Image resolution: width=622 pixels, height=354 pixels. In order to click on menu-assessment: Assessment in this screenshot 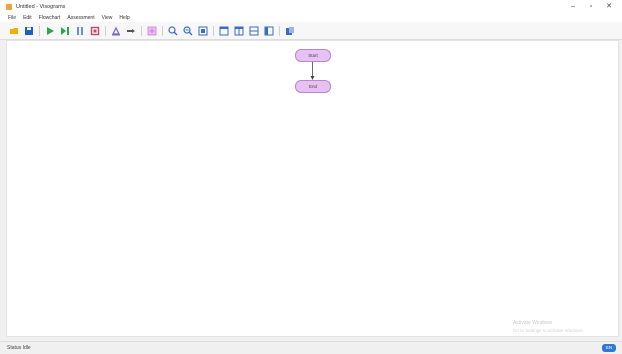, I will do `click(80, 18)`.